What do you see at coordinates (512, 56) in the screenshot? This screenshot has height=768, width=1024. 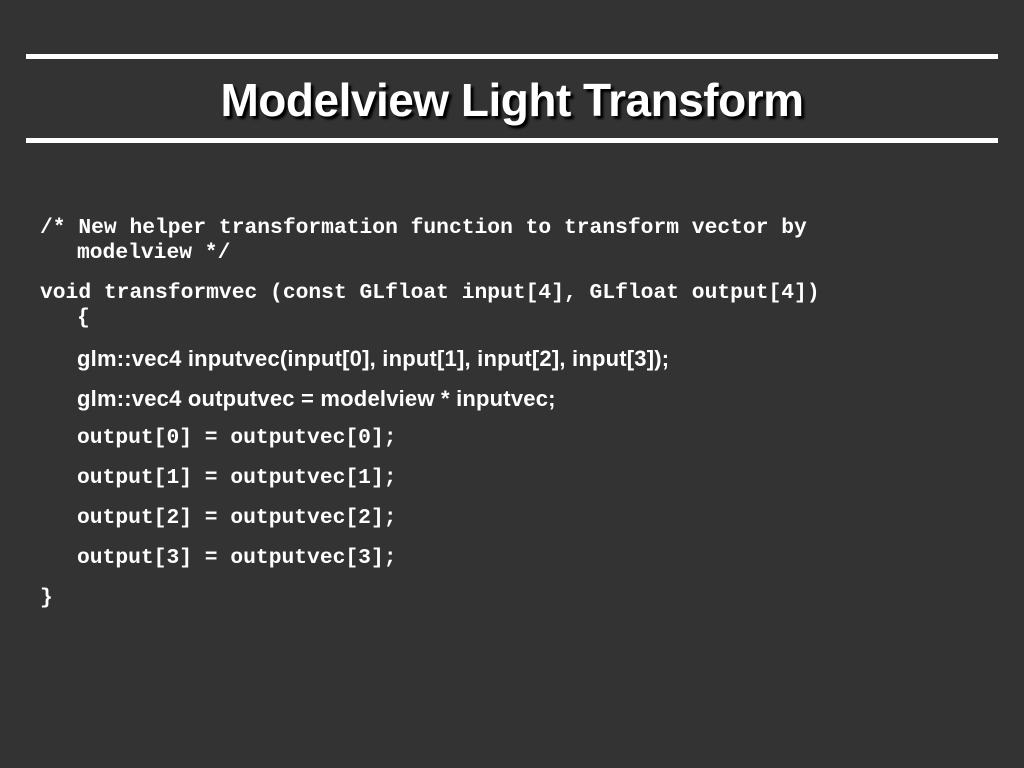 I see `title-top-rule` at bounding box center [512, 56].